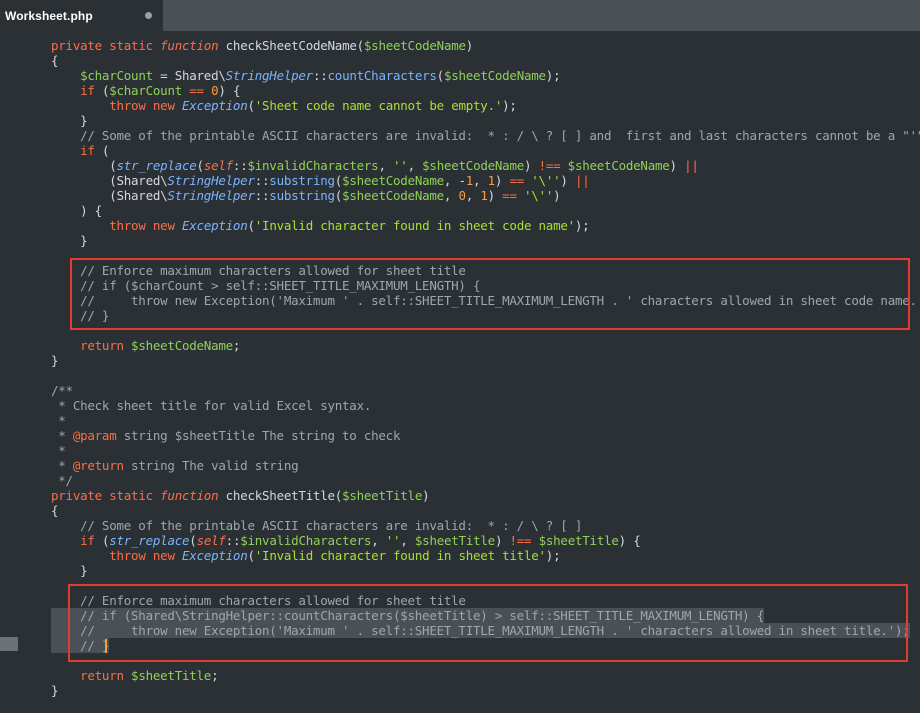  What do you see at coordinates (62, 390) in the screenshot?
I see `code-line: /**` at bounding box center [62, 390].